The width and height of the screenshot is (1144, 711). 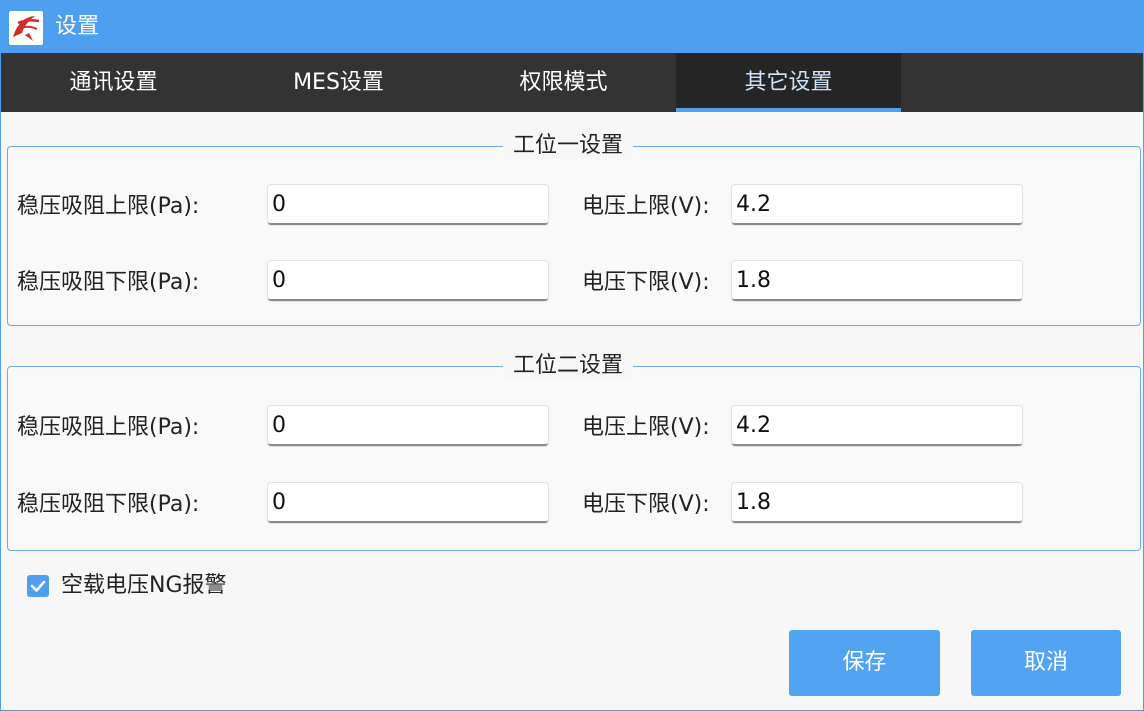 I want to click on station1-voltage-lower-input, so click(x=877, y=281).